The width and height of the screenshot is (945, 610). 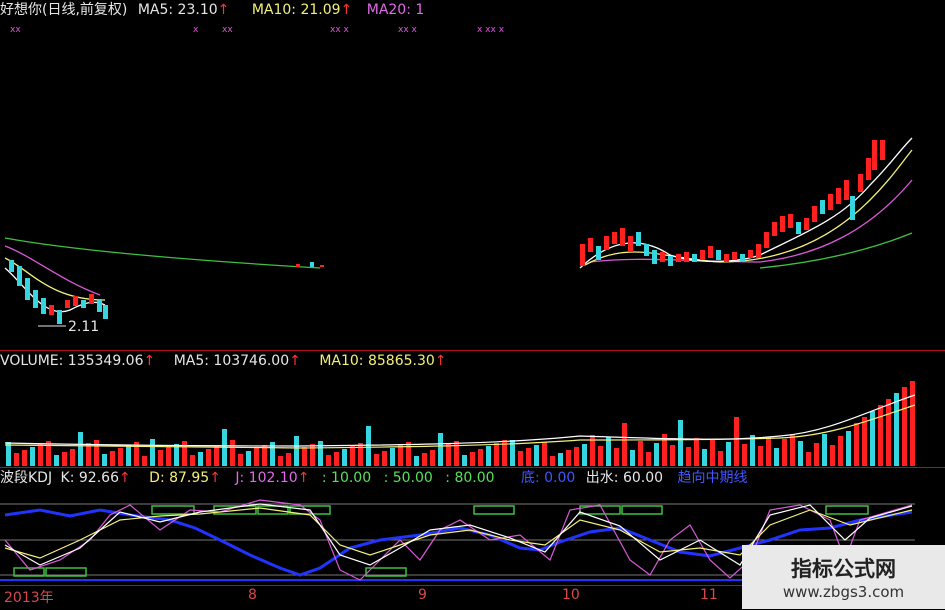 I want to click on kdj-name: 波段KDJ, so click(x=26, y=478).